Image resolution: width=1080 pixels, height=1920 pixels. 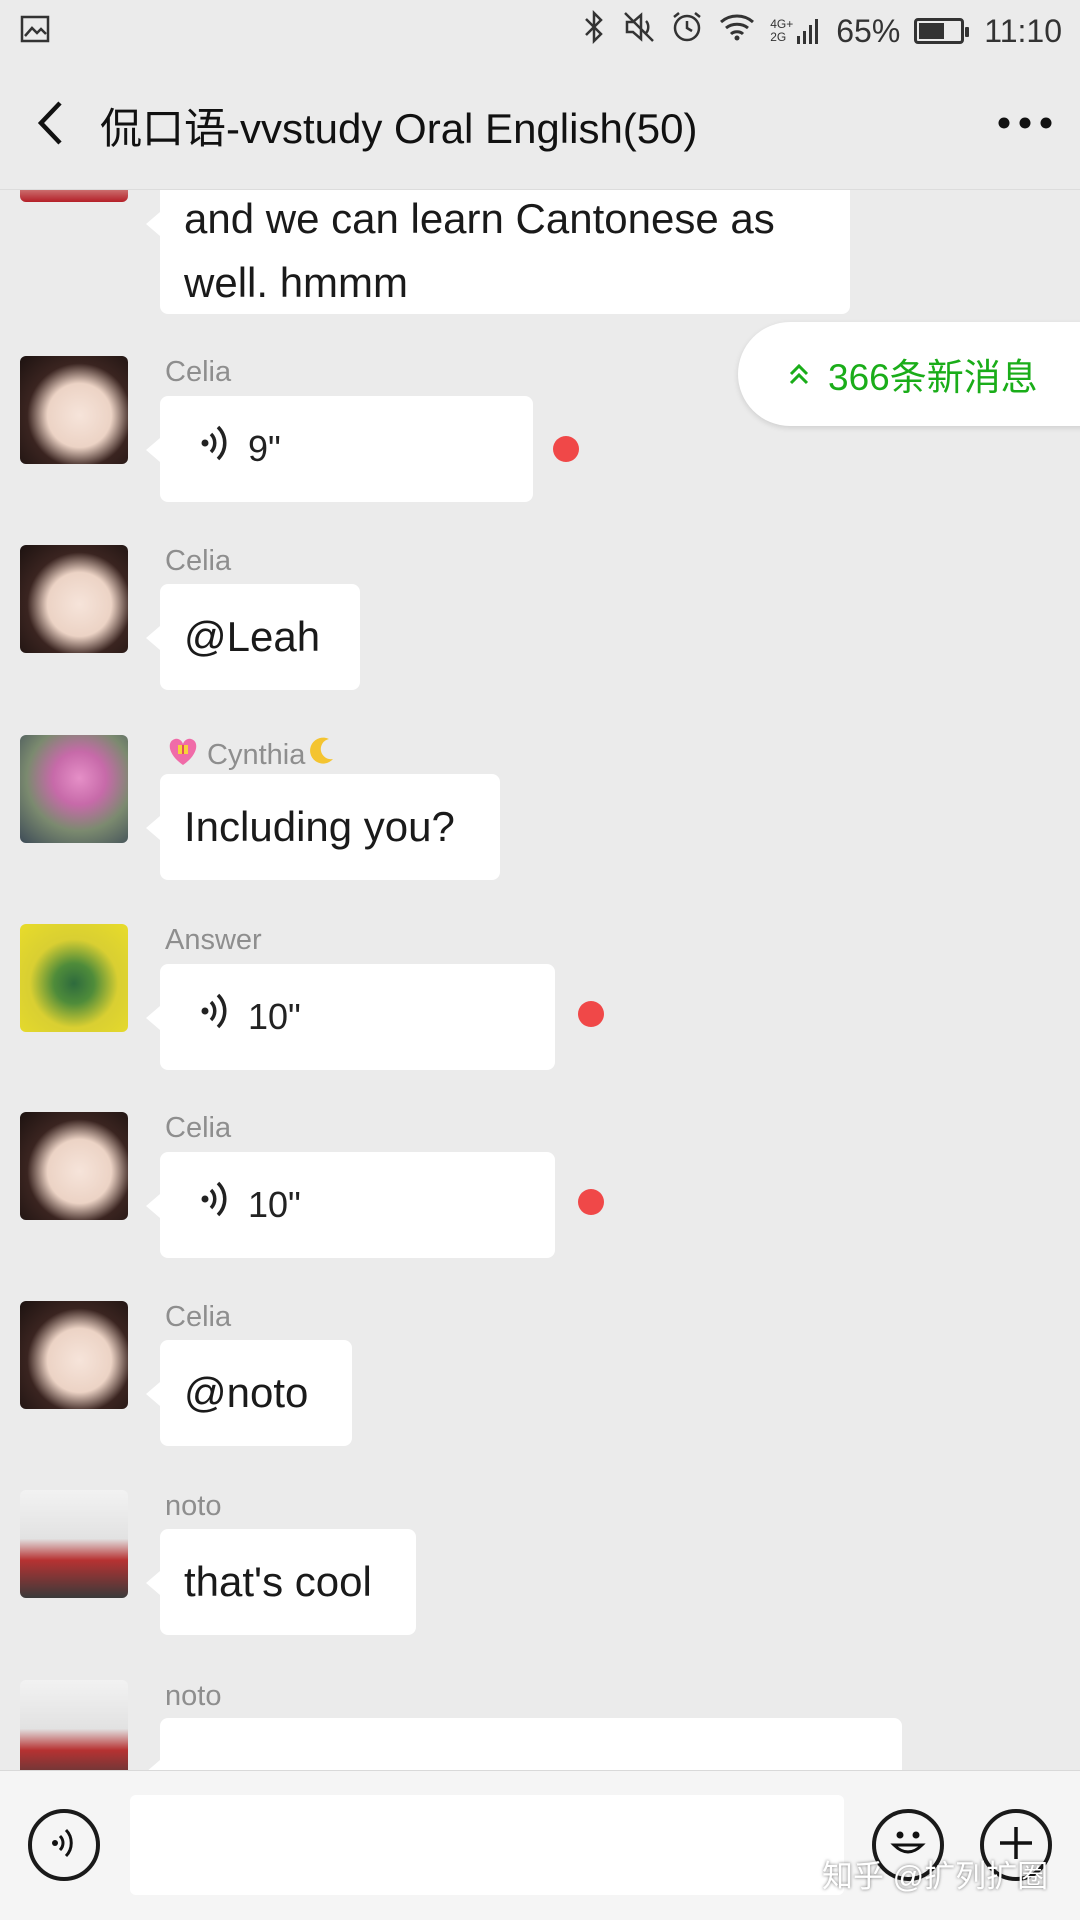 I want to click on chat-title: 侃口语-vvstudy Oral English(50), so click(x=399, y=128).